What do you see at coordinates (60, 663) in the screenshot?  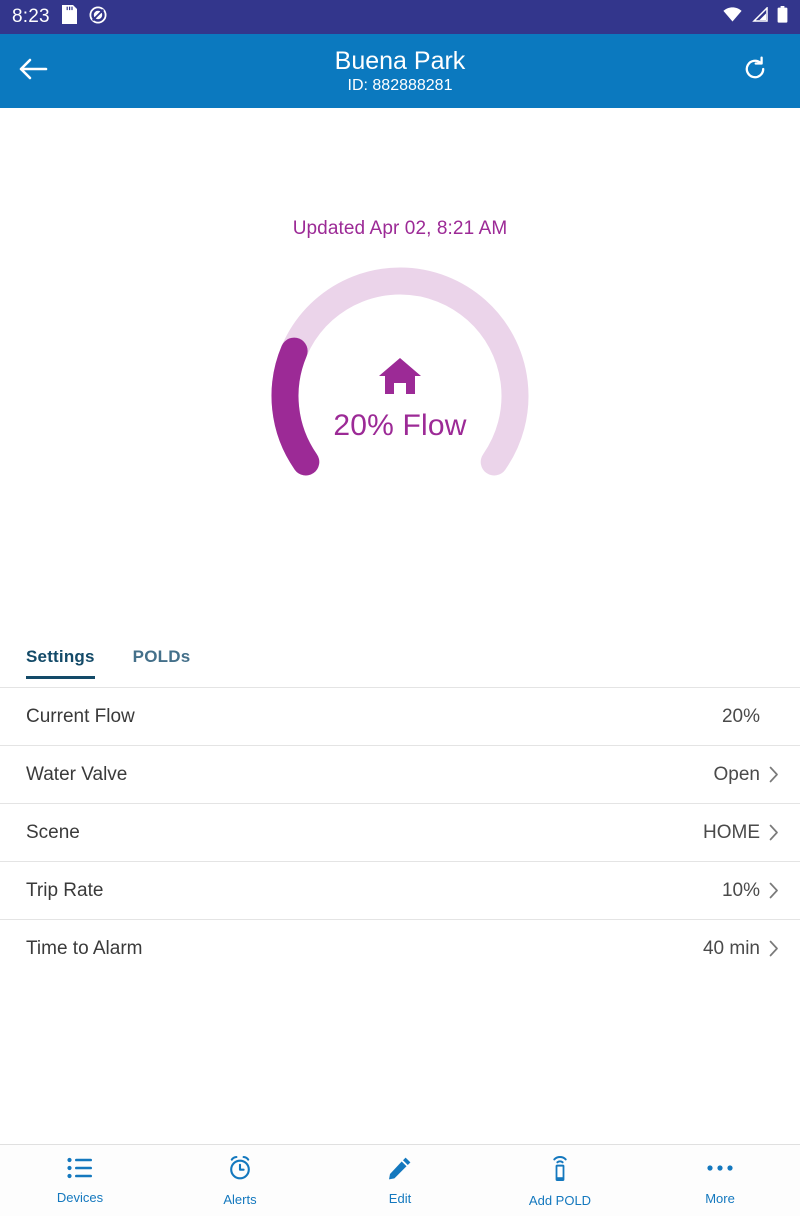 I see `tab-settings: Settings` at bounding box center [60, 663].